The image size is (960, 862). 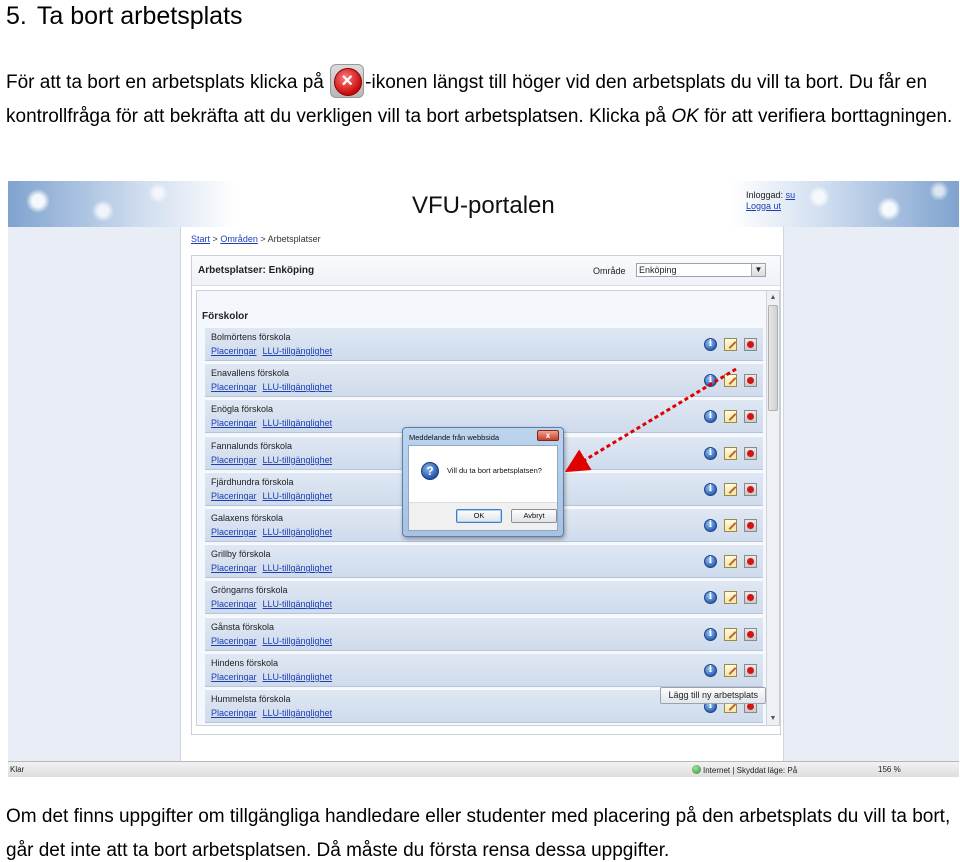 What do you see at coordinates (548, 435) in the screenshot?
I see `close-icon: x` at bounding box center [548, 435].